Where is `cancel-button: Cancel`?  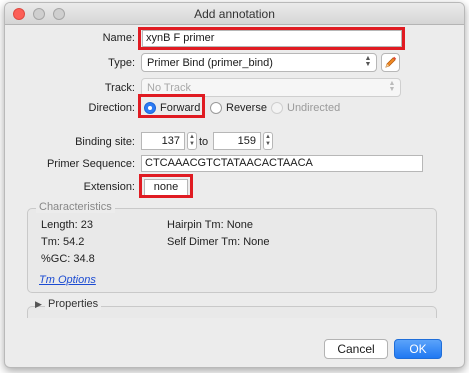 cancel-button: Cancel is located at coordinates (356, 349).